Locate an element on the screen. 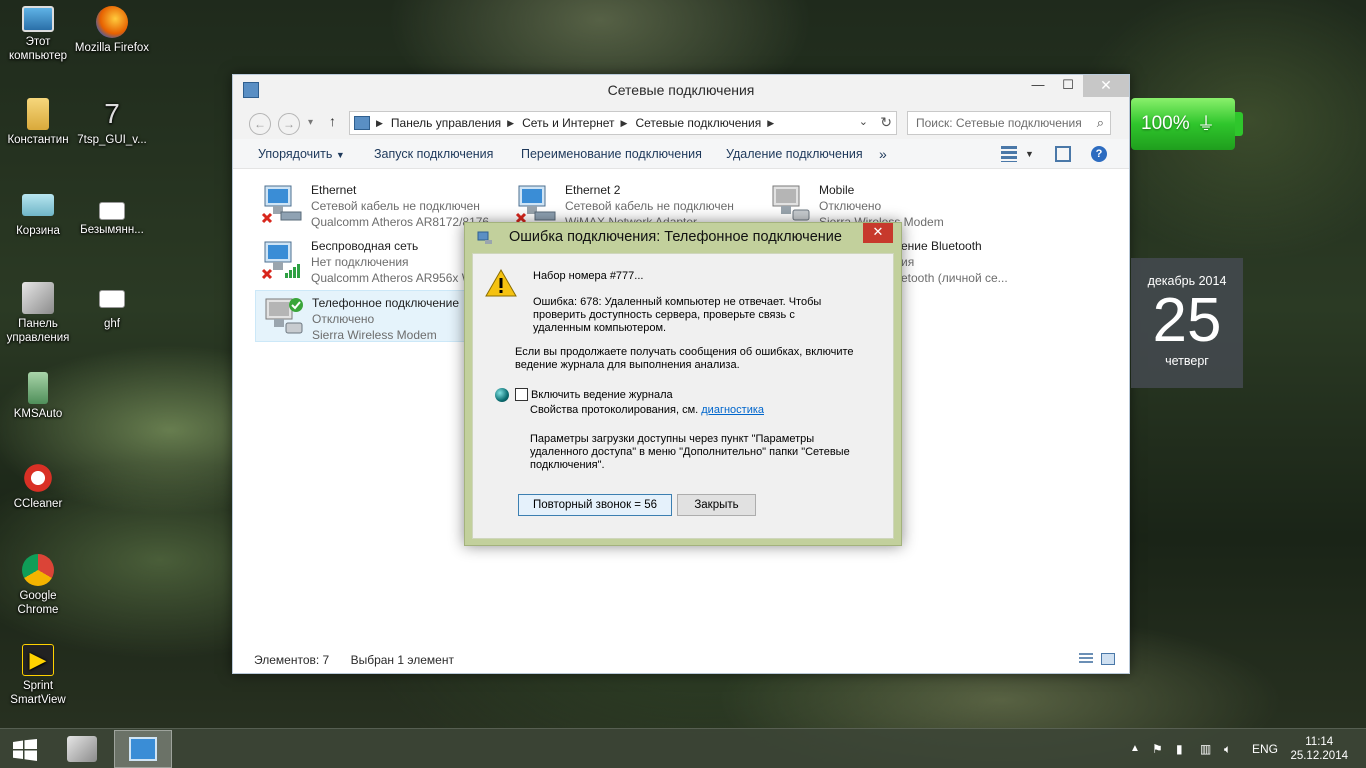  connection-name: Телефонное подключение is located at coordinates (386, 303).